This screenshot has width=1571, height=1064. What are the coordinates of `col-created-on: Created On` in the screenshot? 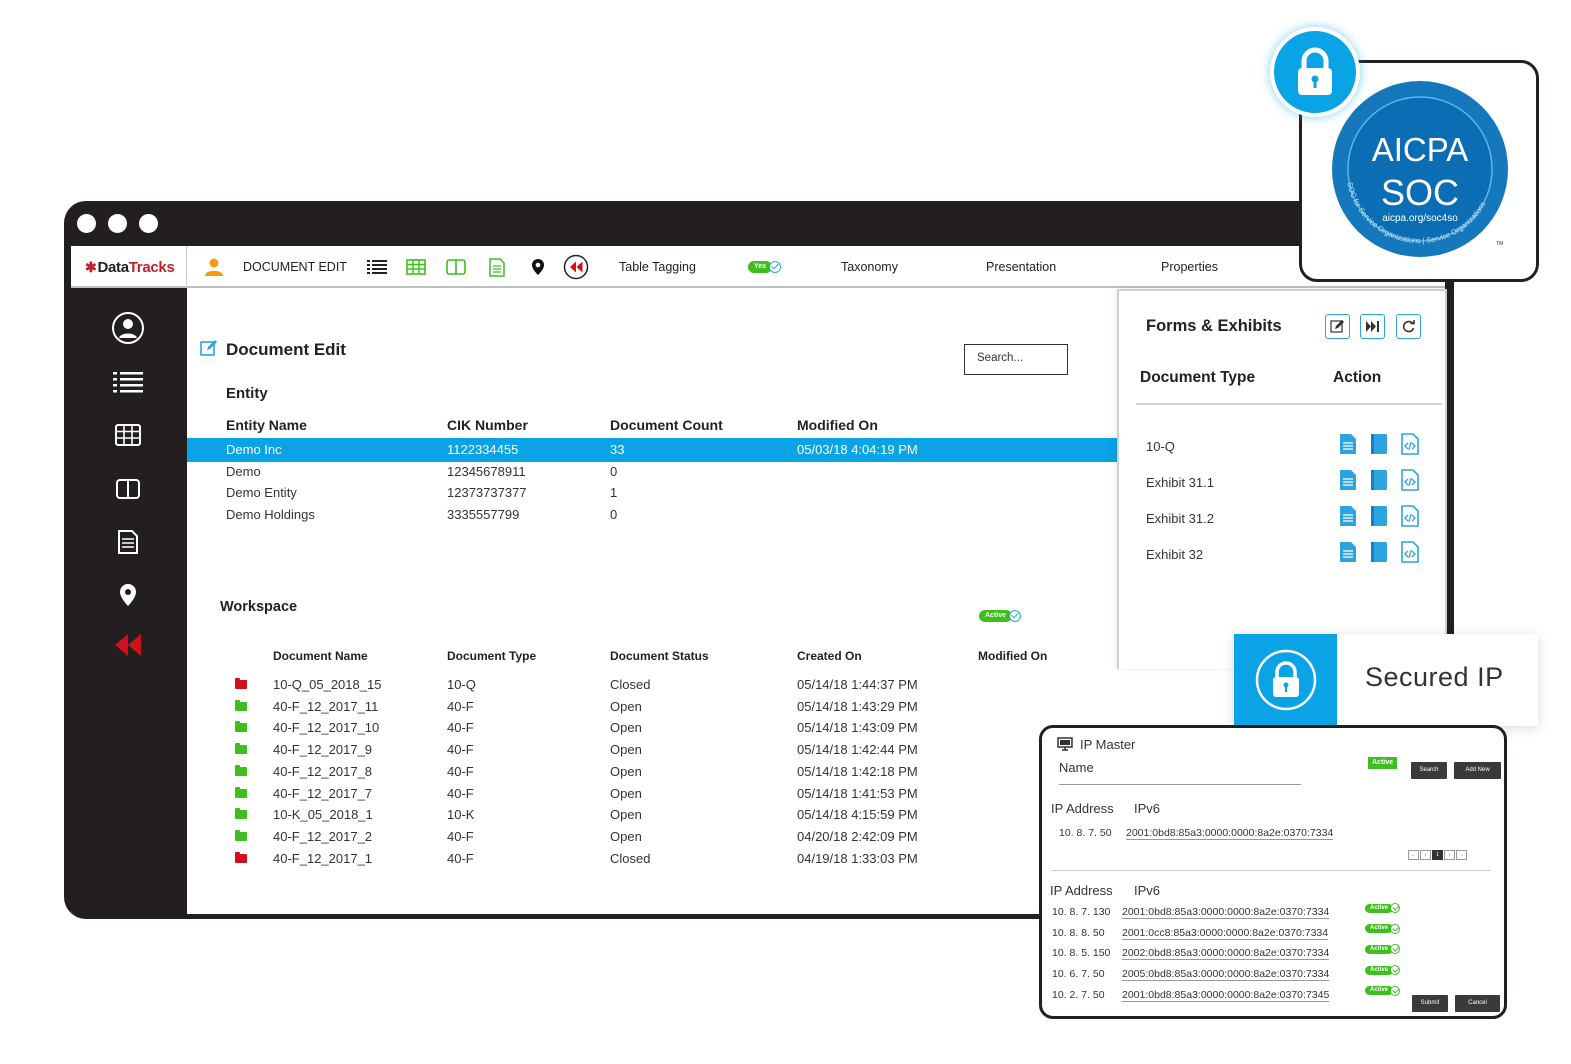 It's located at (829, 656).